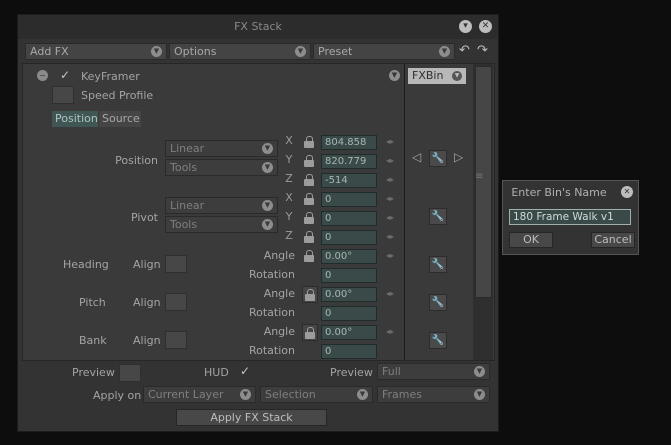 The image size is (671, 445). I want to click on tab-source: Source, so click(120, 119).